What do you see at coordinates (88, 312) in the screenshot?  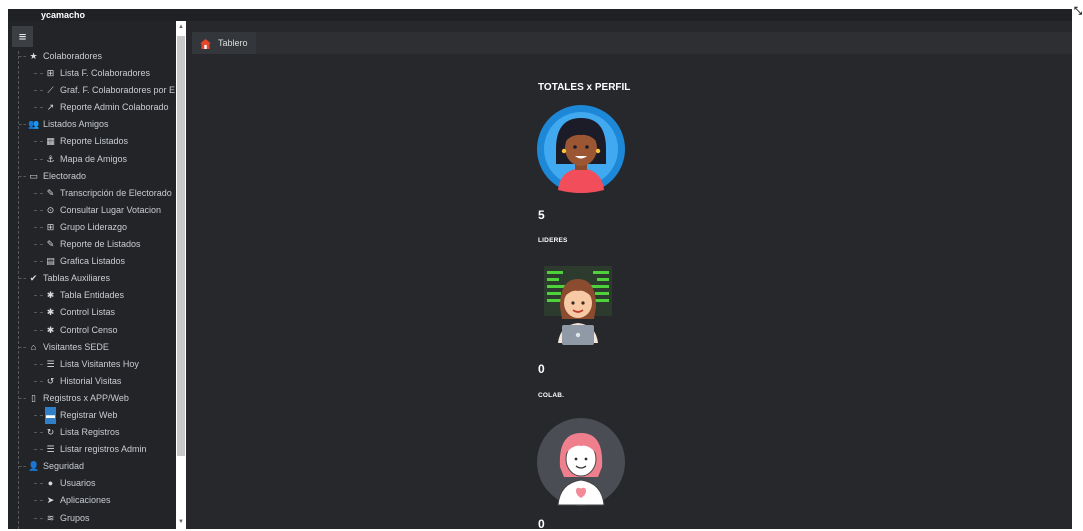 I see `sidebar-item-label: Control Listas` at bounding box center [88, 312].